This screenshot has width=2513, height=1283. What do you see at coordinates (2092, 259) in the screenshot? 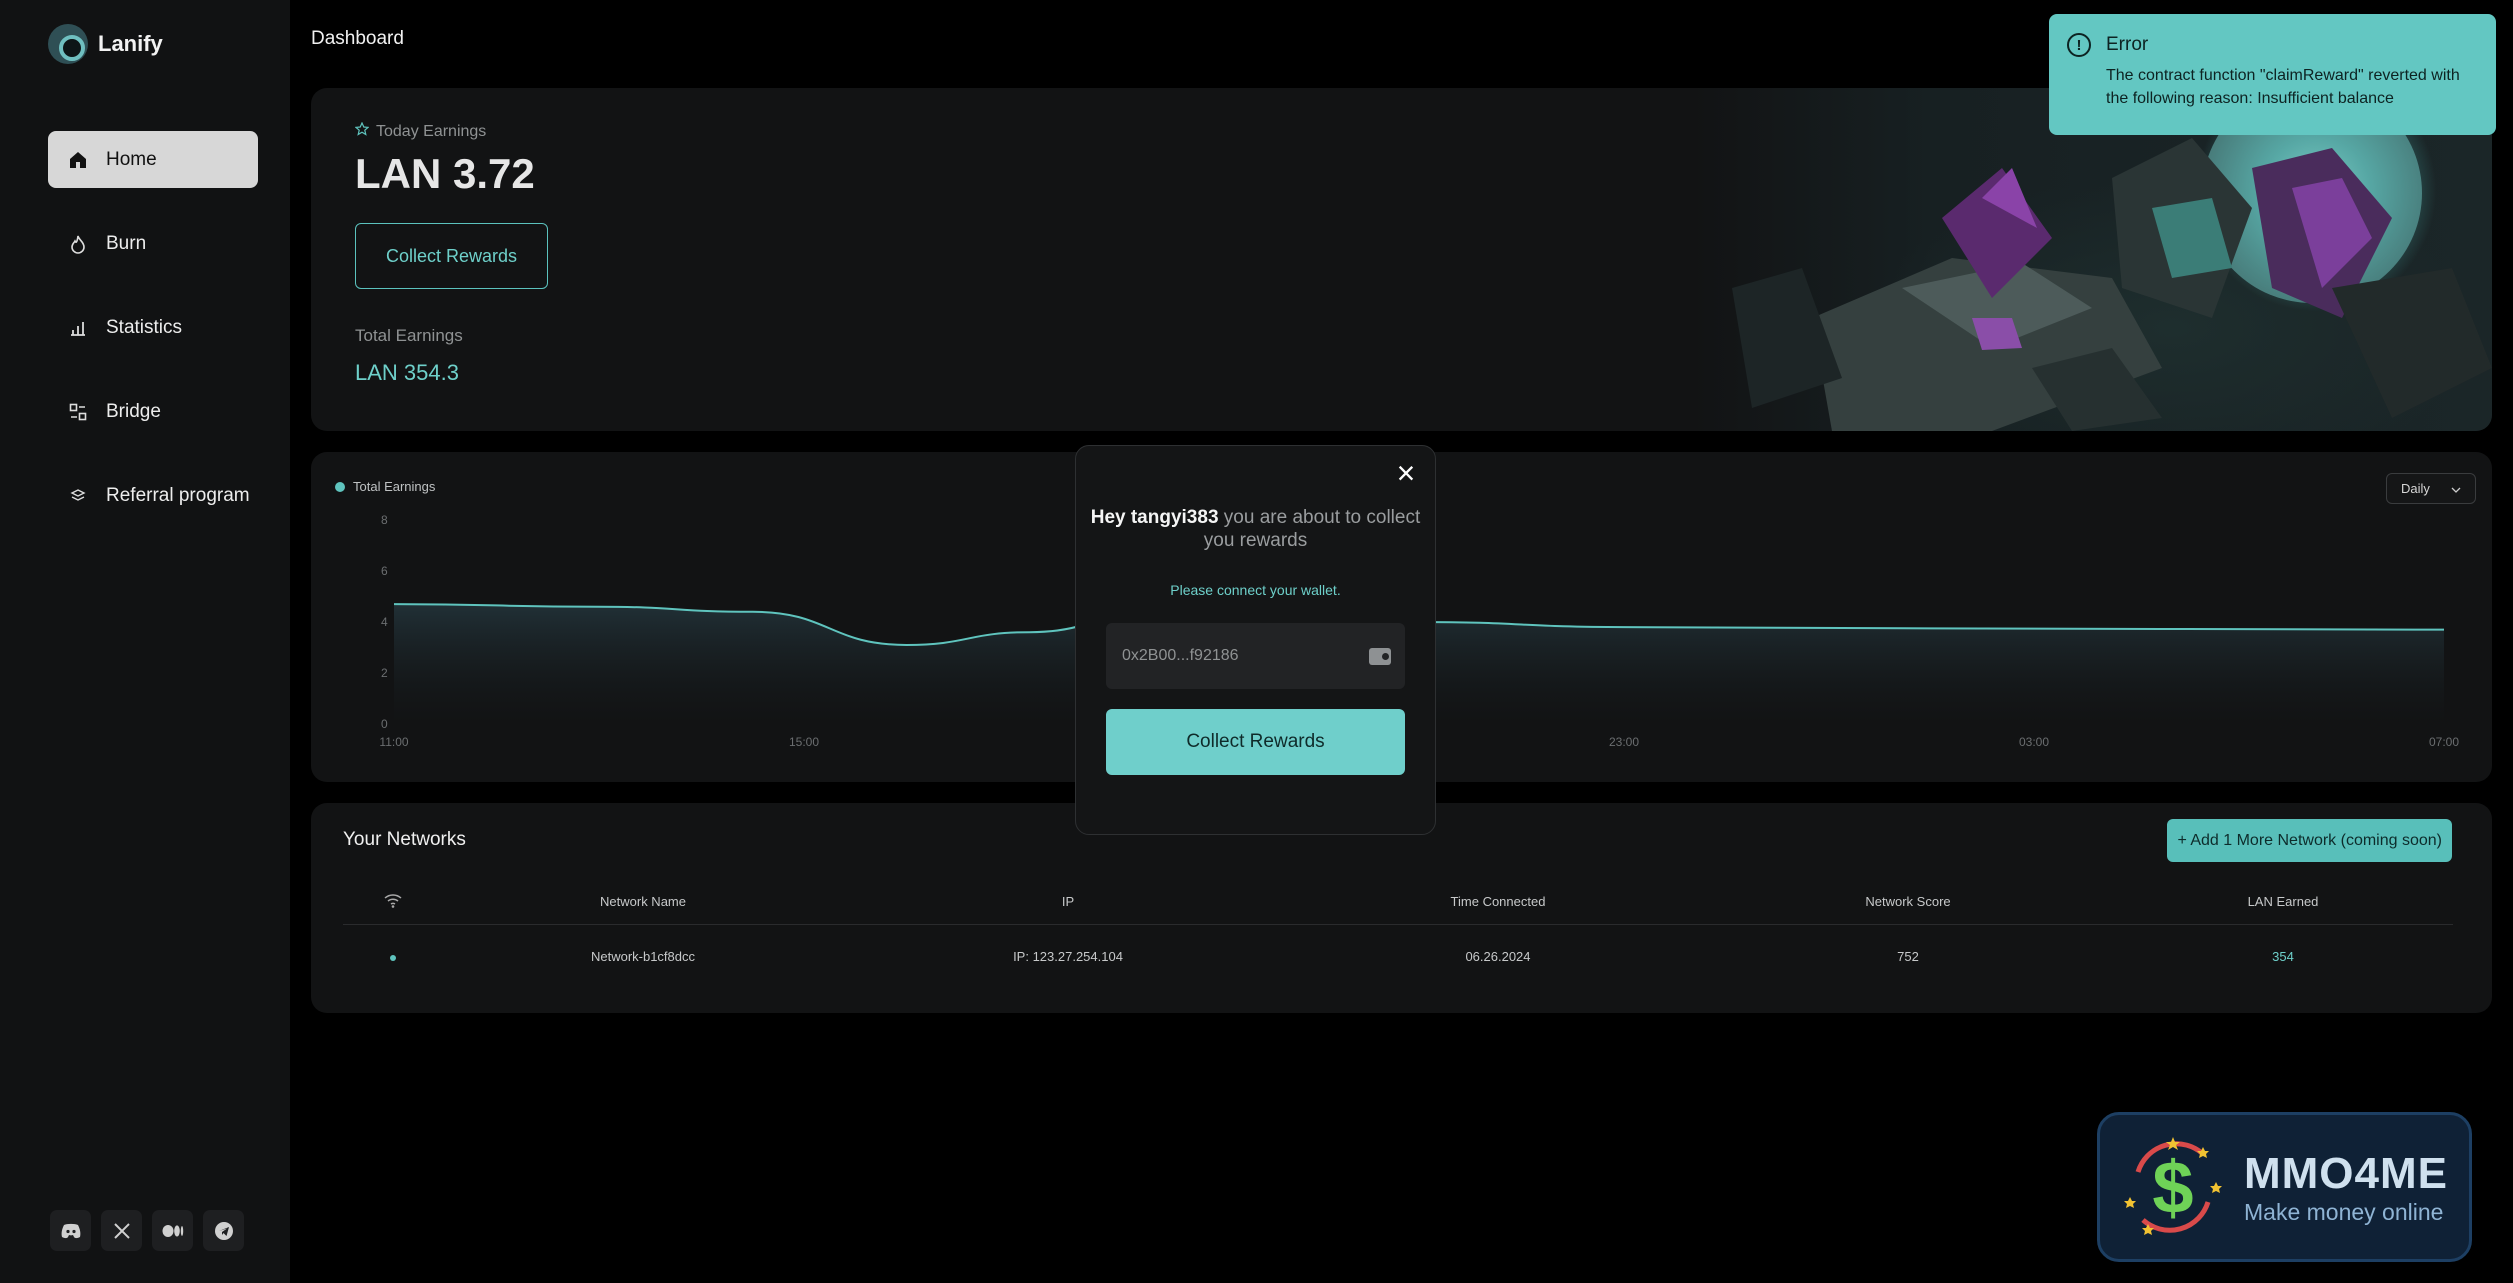
I see `hero-image` at bounding box center [2092, 259].